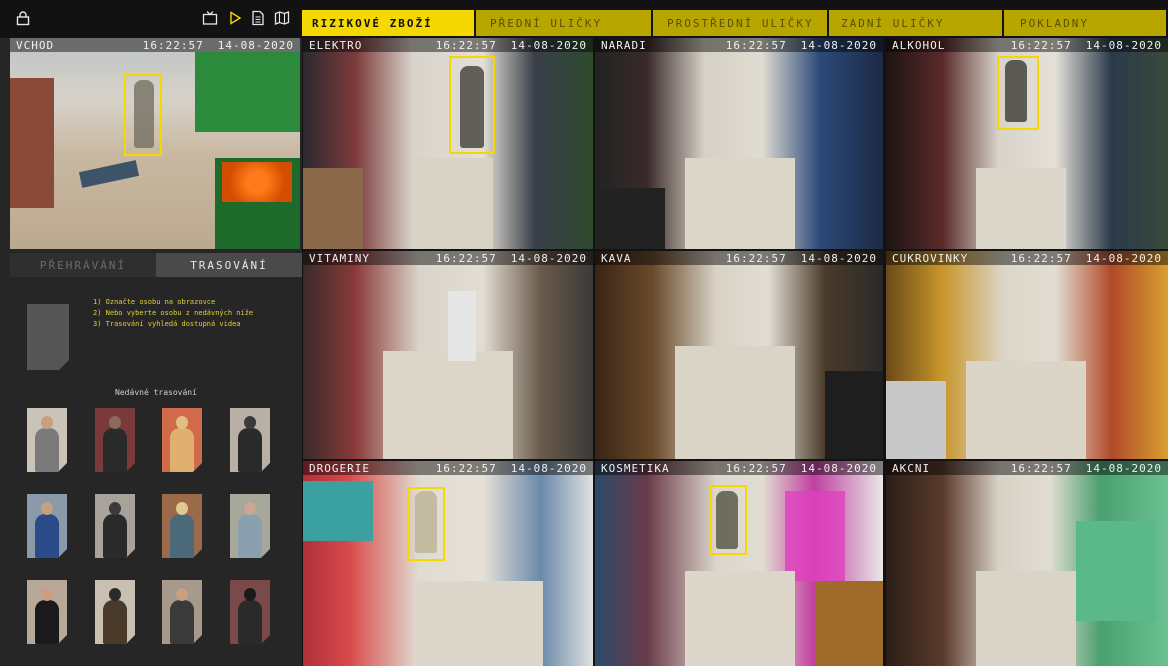 Image resolution: width=1168 pixels, height=666 pixels. I want to click on camera-name: AKCNI, so click(911, 468).